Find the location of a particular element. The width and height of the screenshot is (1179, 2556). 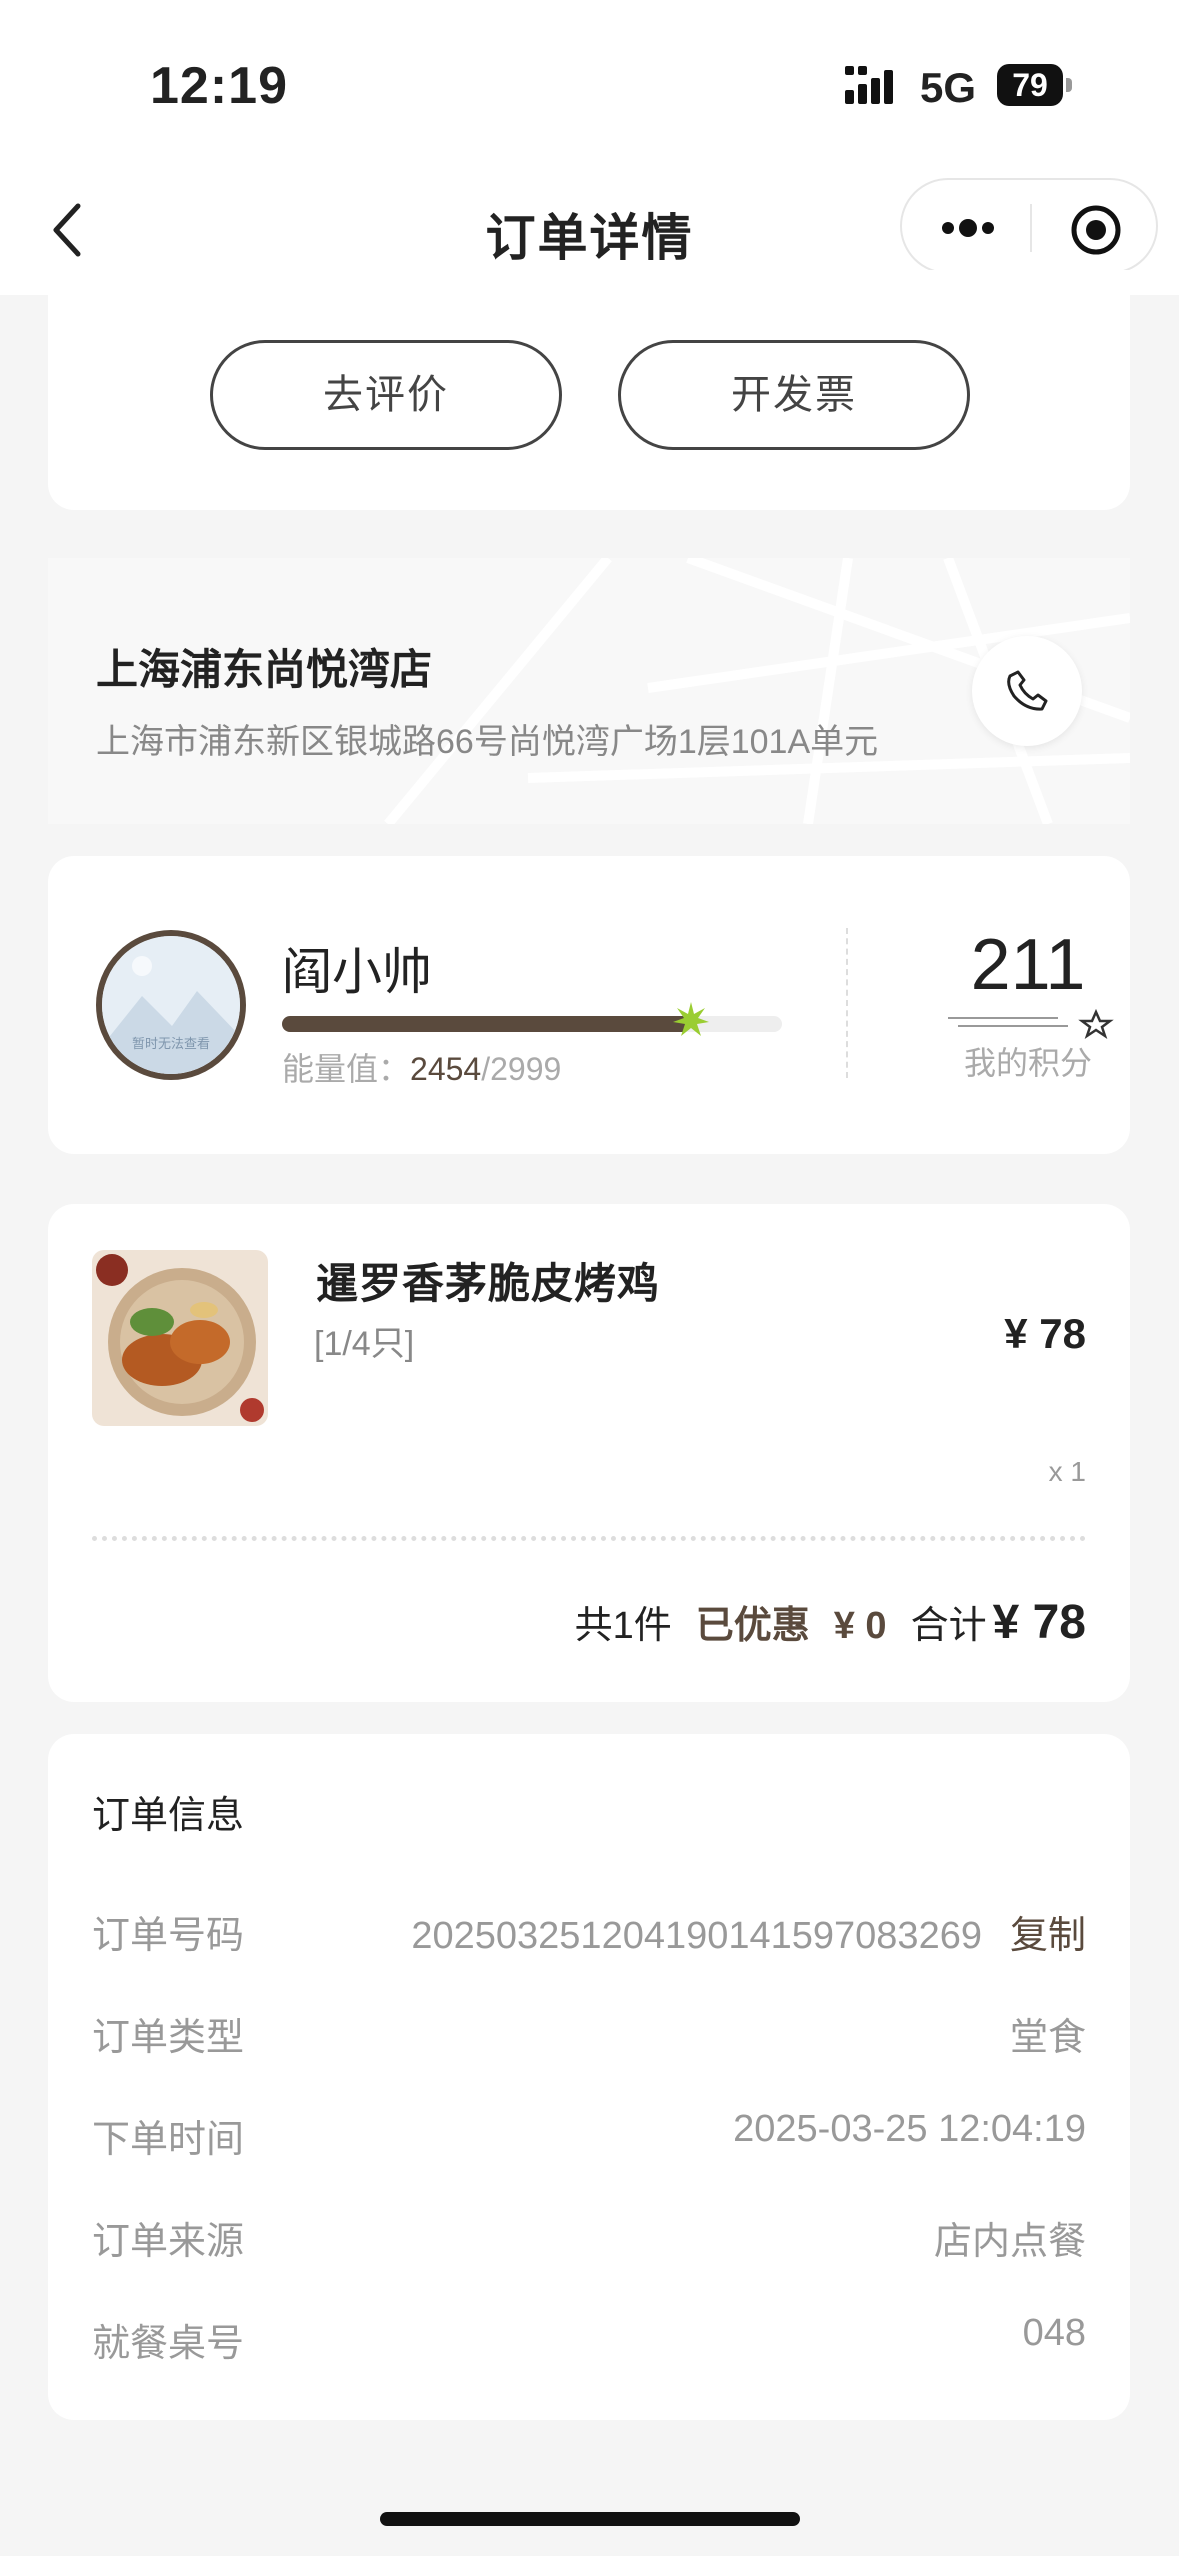

discount-label: 已优惠 is located at coordinates (752, 1626).